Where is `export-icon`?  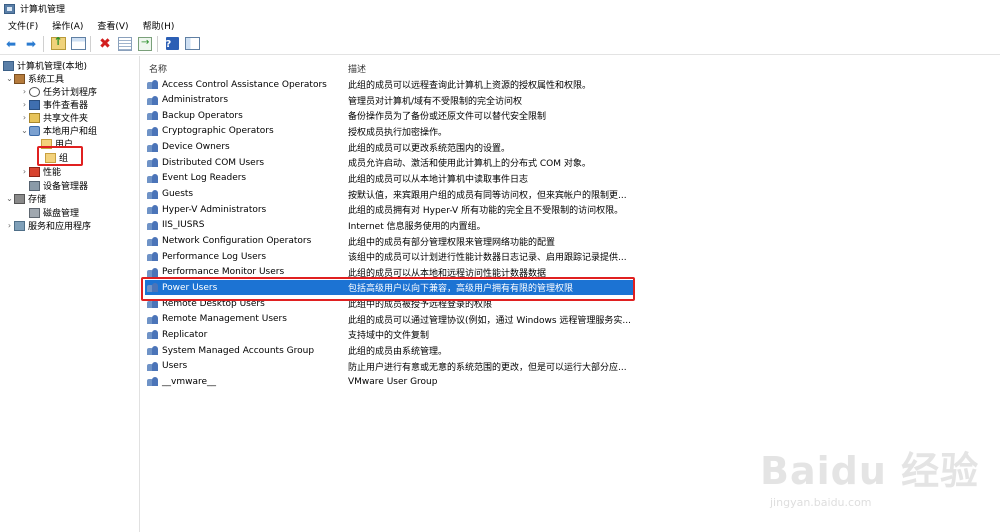 export-icon is located at coordinates (145, 43).